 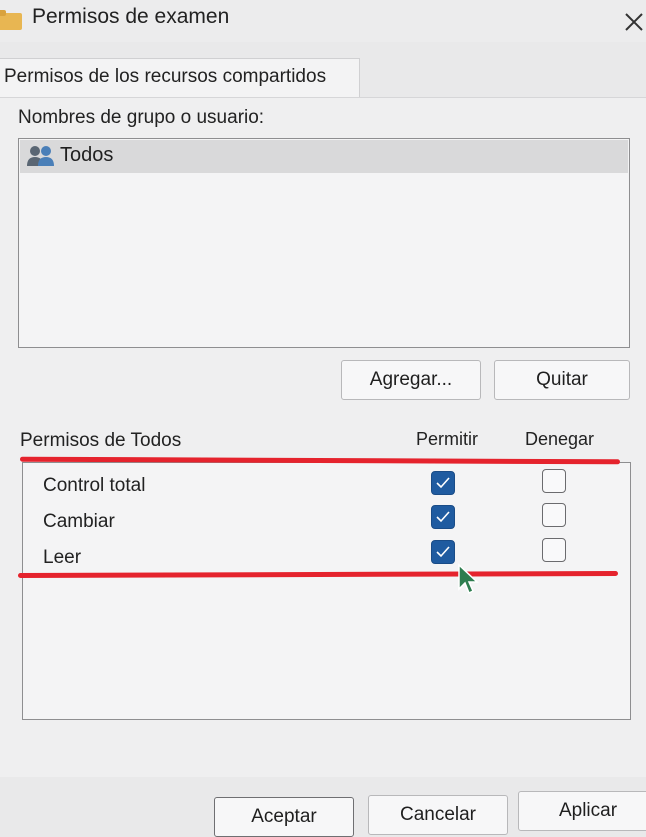 I want to click on window-title: Permisos de examen, so click(x=131, y=16).